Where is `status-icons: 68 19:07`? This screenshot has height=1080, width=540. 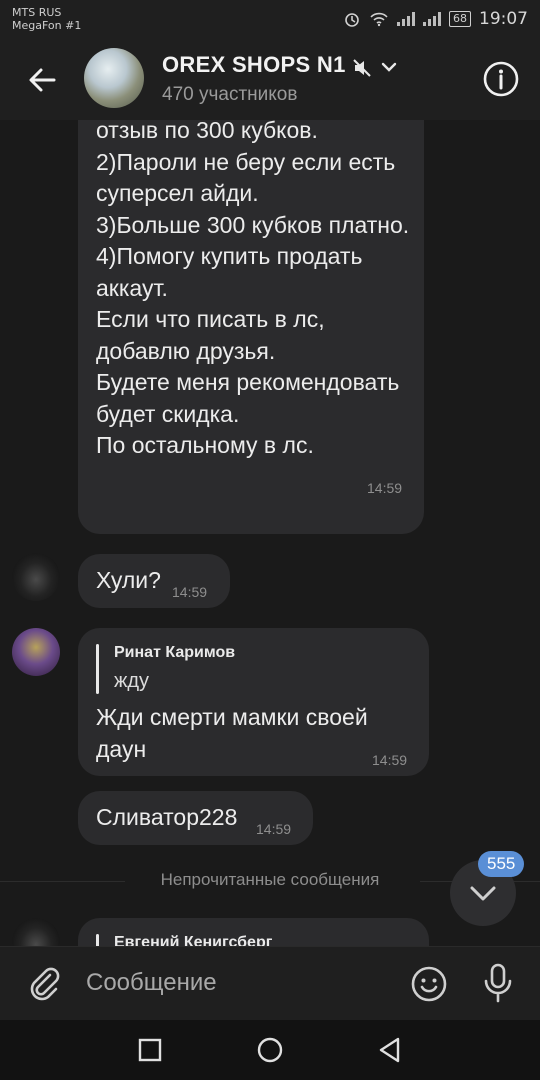
status-icons: 68 19:07 is located at coordinates (435, 19).